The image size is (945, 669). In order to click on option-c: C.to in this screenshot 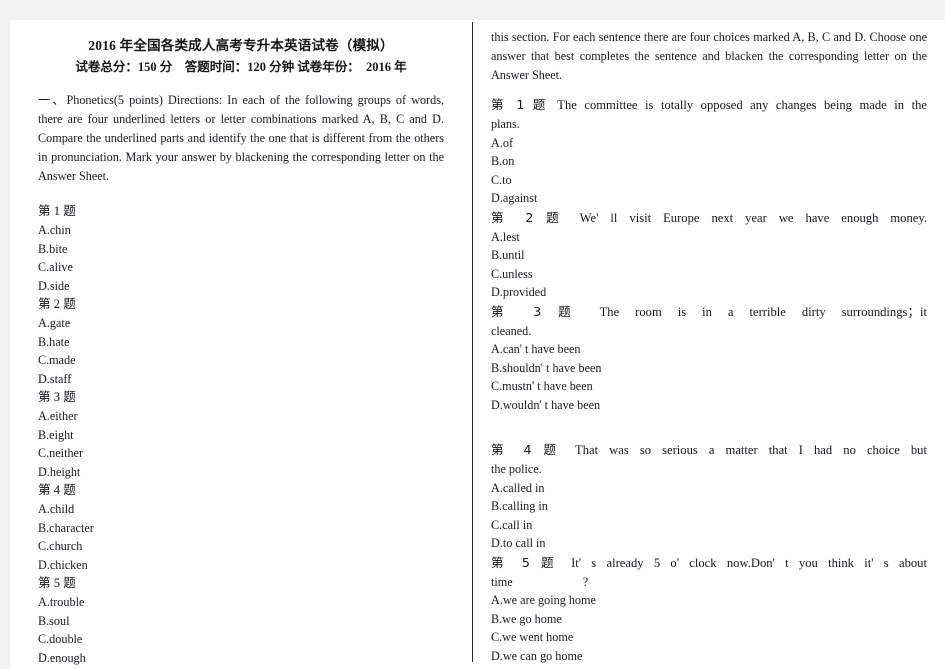, I will do `click(709, 180)`.